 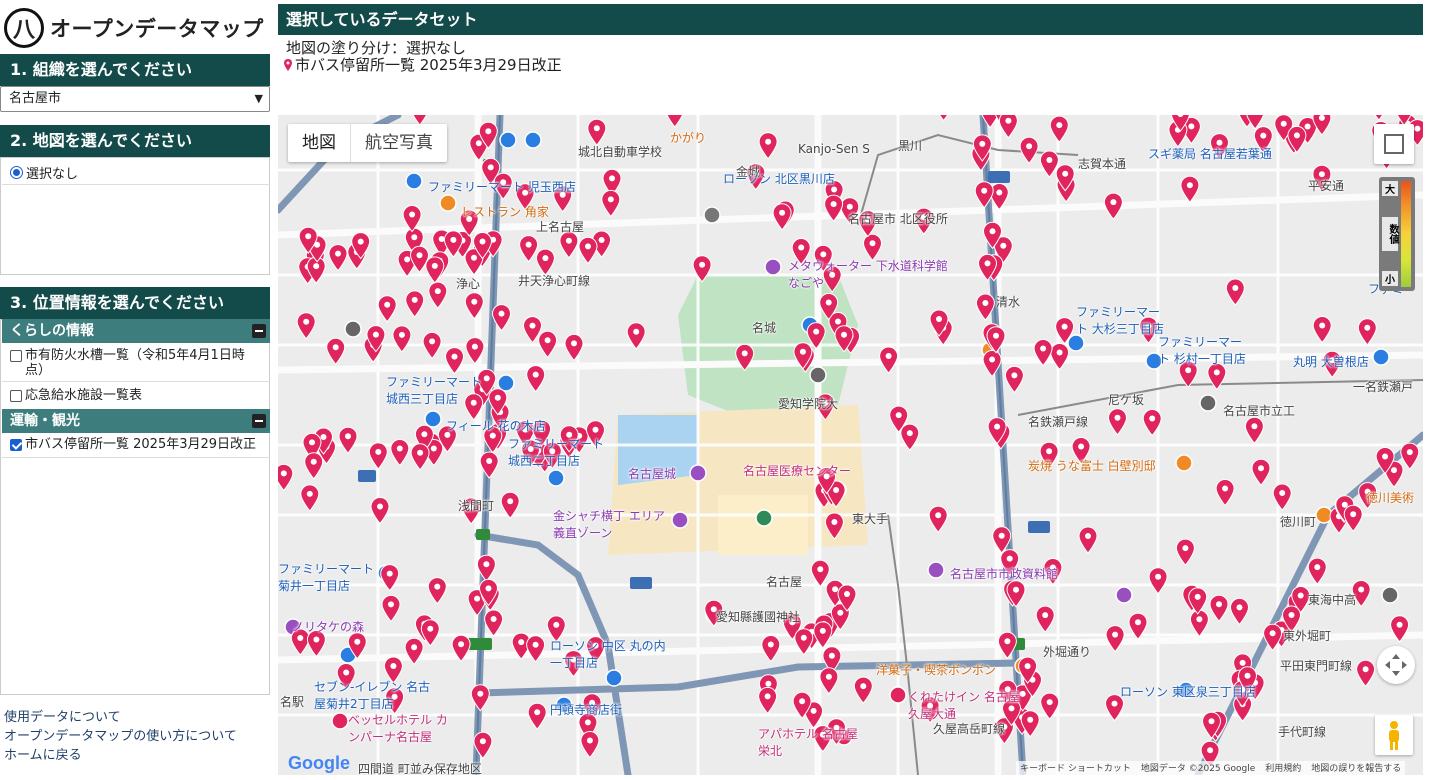 What do you see at coordinates (372, 695) in the screenshot?
I see `map-label-seven-kikui2: セブン-イレブン 名古屋菊井2丁目店` at bounding box center [372, 695].